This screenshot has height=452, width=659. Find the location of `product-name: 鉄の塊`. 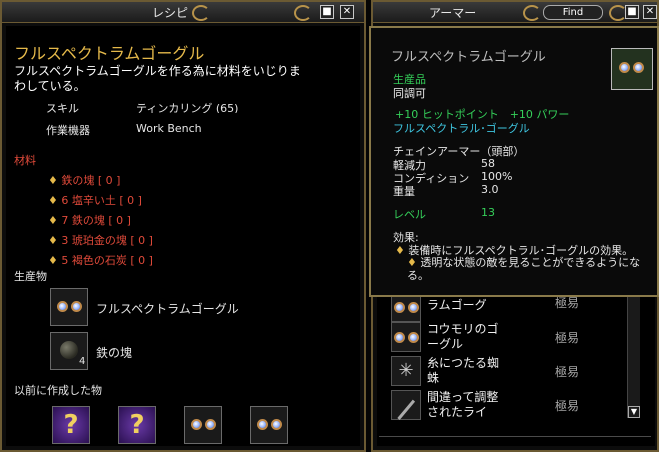

product-name: 鉄の塊 is located at coordinates (114, 353).